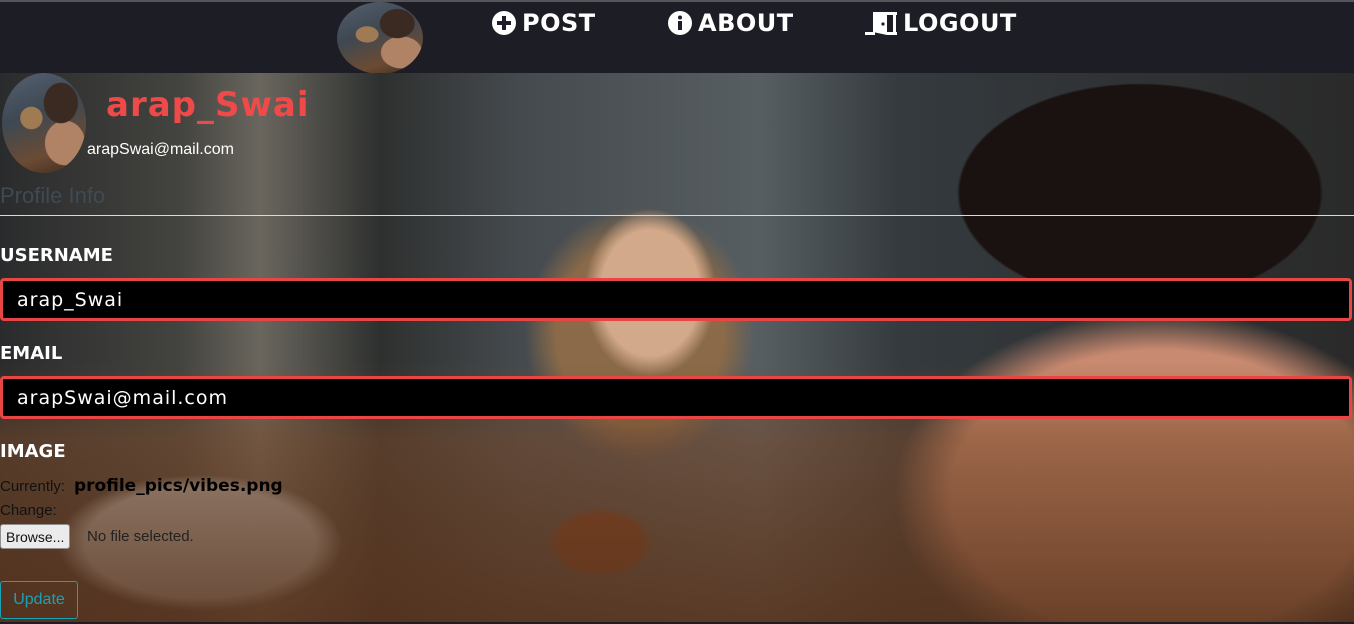  I want to click on currently-label: Currently:, so click(33, 486).